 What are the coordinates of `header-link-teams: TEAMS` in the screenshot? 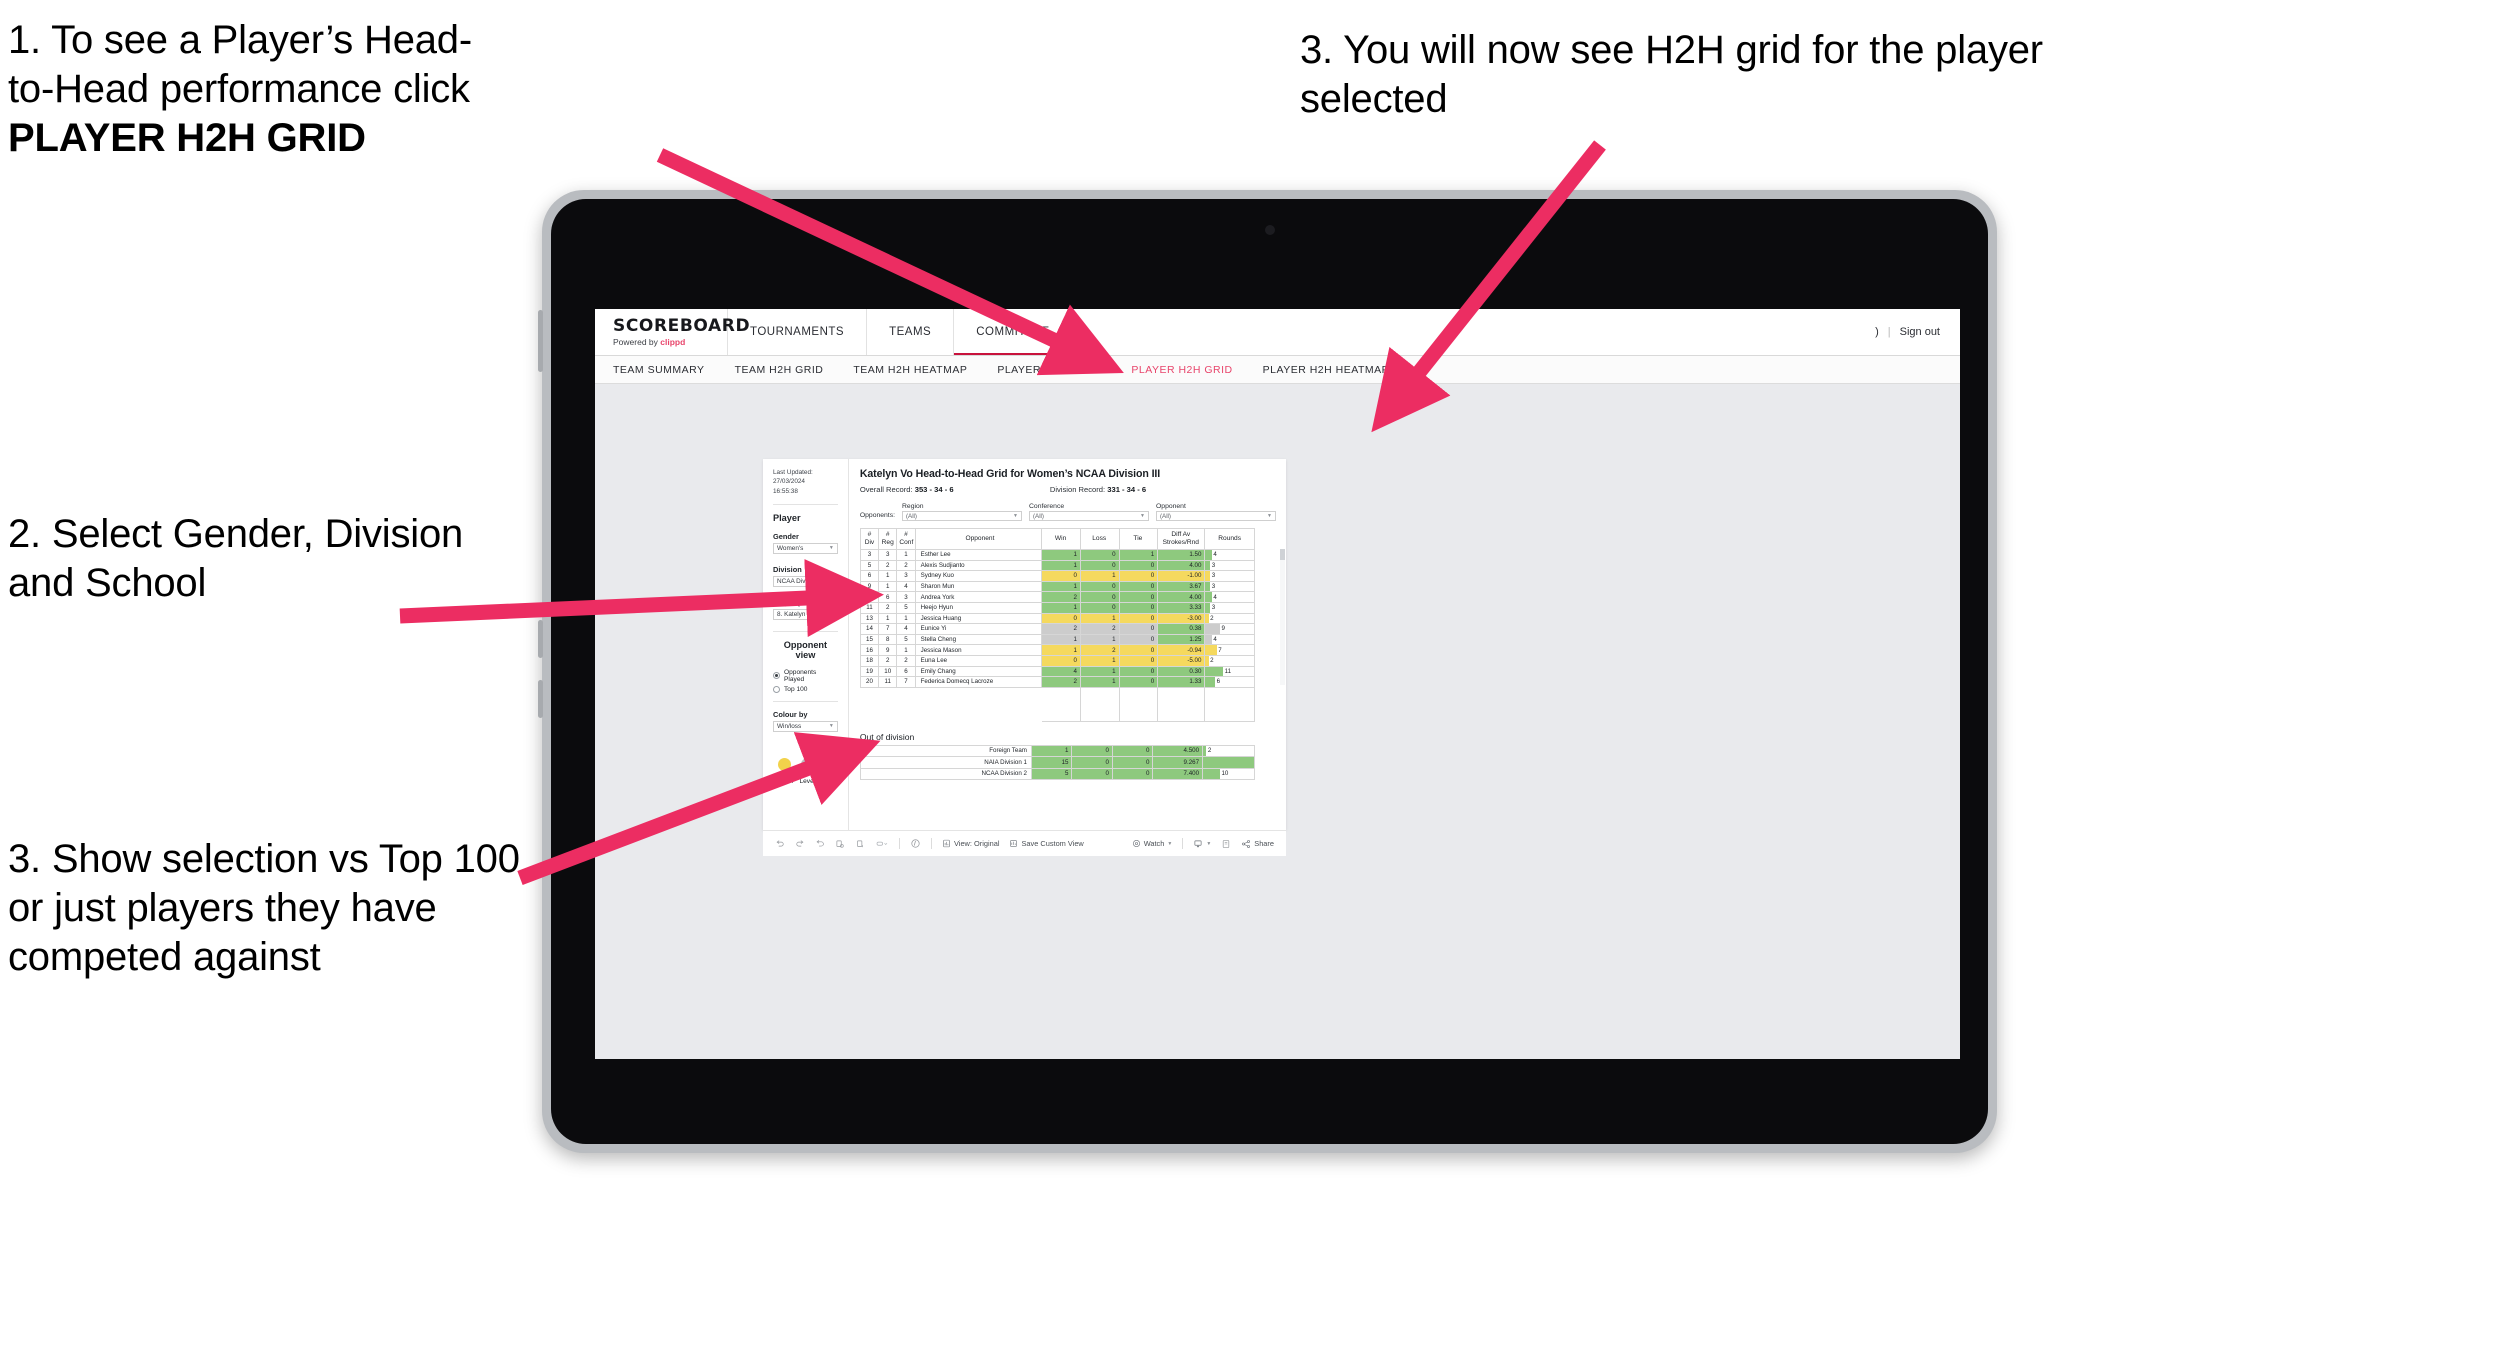 It's located at (911, 332).